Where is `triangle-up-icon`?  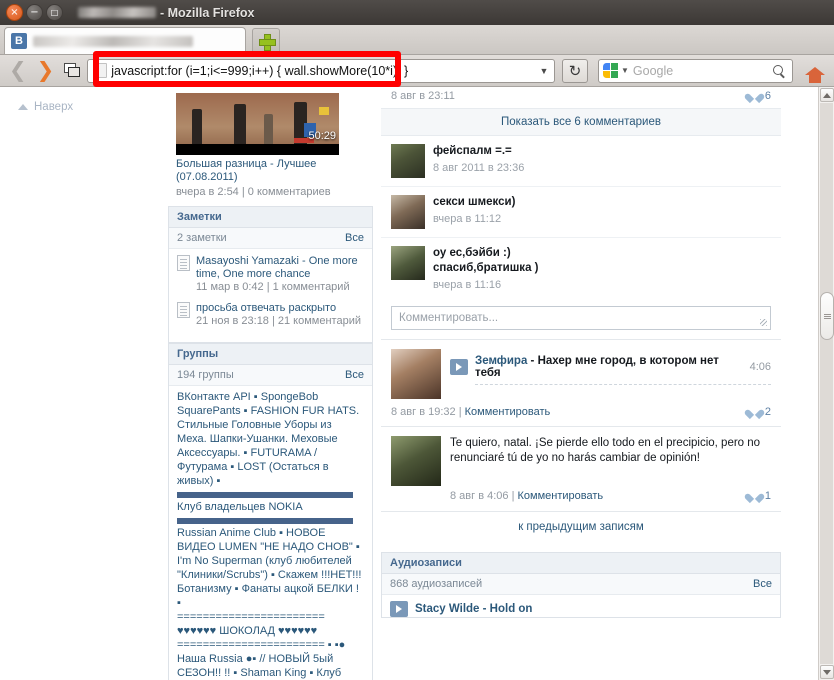
triangle-up-icon is located at coordinates (827, 95).